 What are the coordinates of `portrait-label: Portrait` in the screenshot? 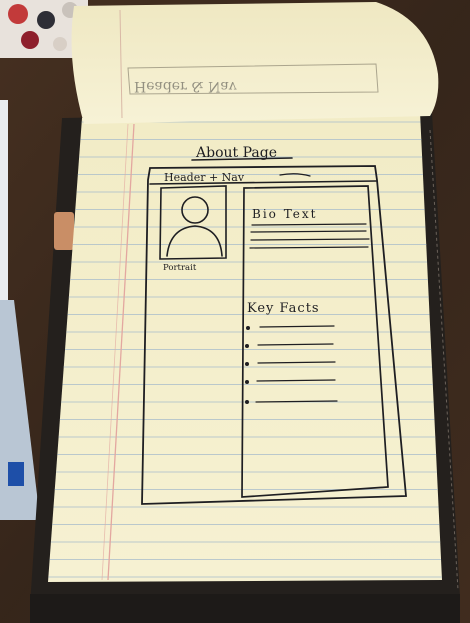 It's located at (180, 268).